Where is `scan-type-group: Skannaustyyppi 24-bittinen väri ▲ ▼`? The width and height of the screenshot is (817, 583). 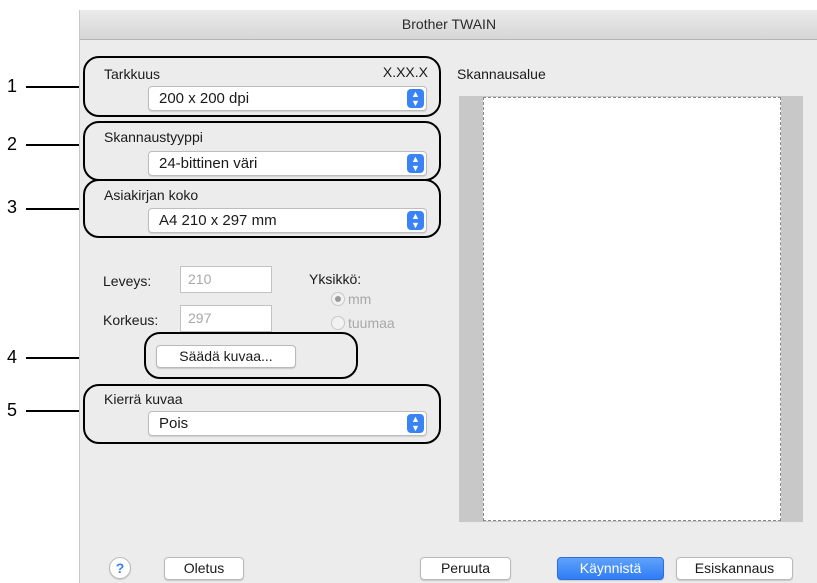
scan-type-group: Skannaustyyppi 24-bittinen väri ▲ ▼ is located at coordinates (262, 151).